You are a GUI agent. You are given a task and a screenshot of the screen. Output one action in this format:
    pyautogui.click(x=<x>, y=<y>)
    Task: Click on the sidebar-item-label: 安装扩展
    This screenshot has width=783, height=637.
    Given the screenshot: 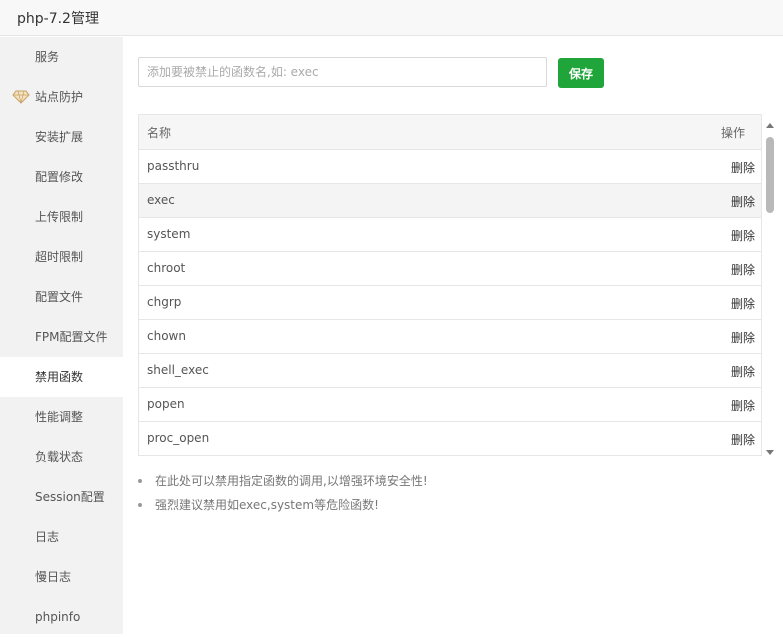 What is the action you would take?
    pyautogui.click(x=59, y=137)
    